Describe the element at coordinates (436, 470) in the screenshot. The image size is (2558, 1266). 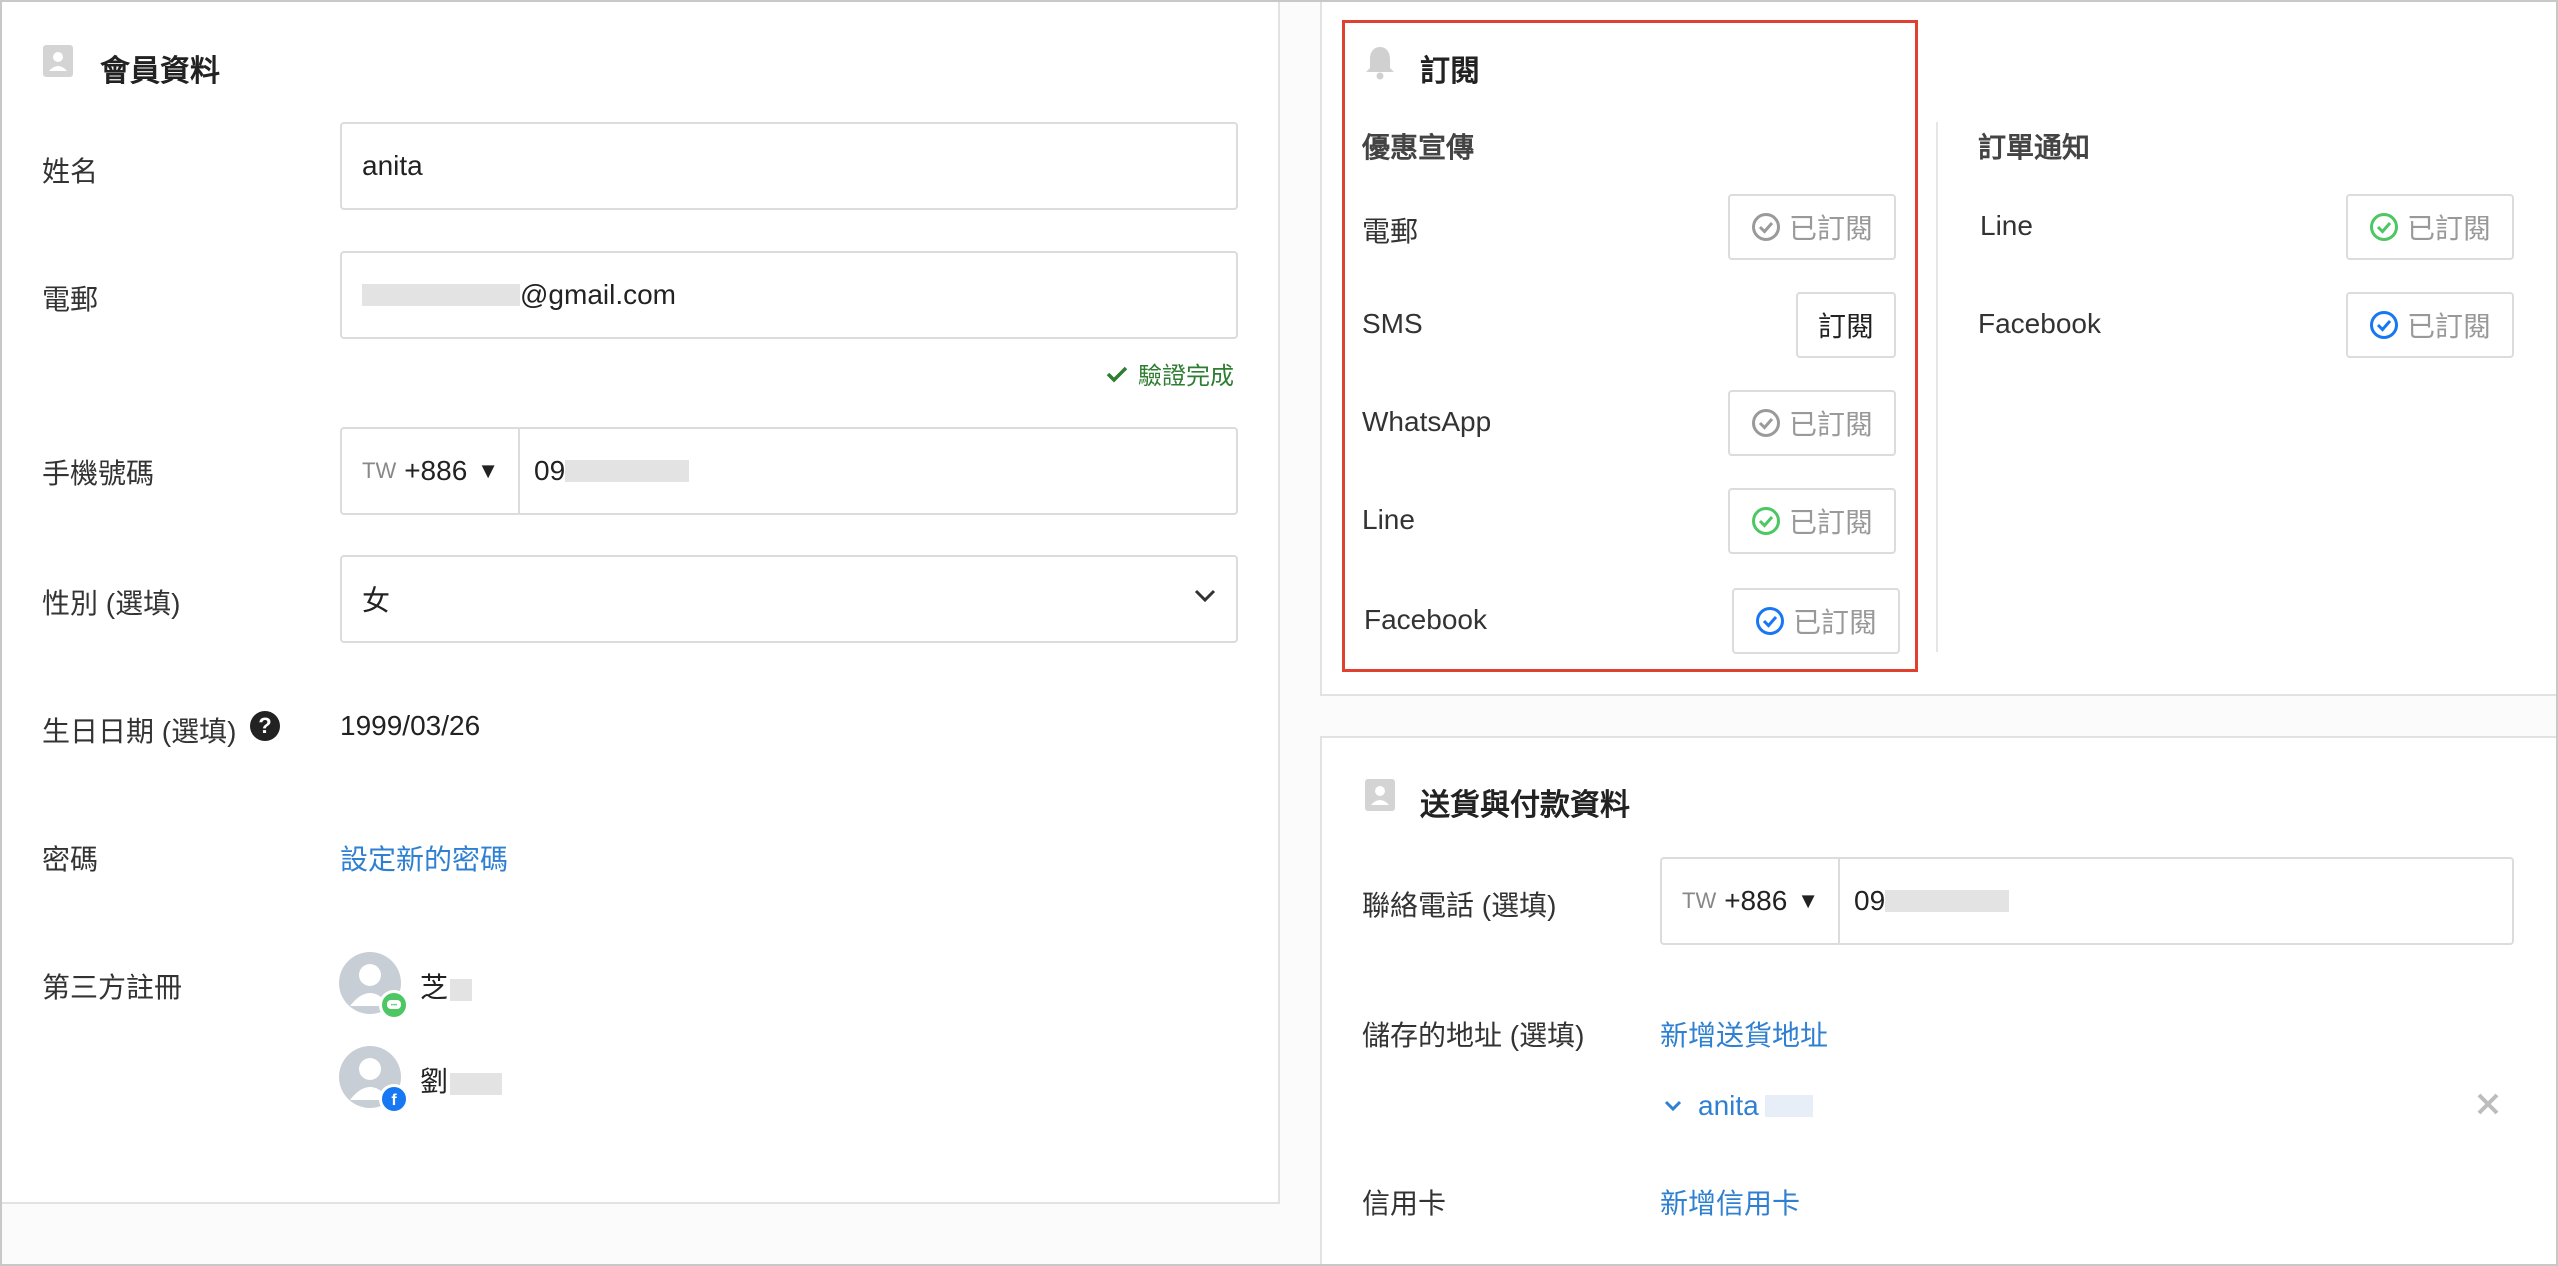
I see `mobile-dial-code: +886` at that location.